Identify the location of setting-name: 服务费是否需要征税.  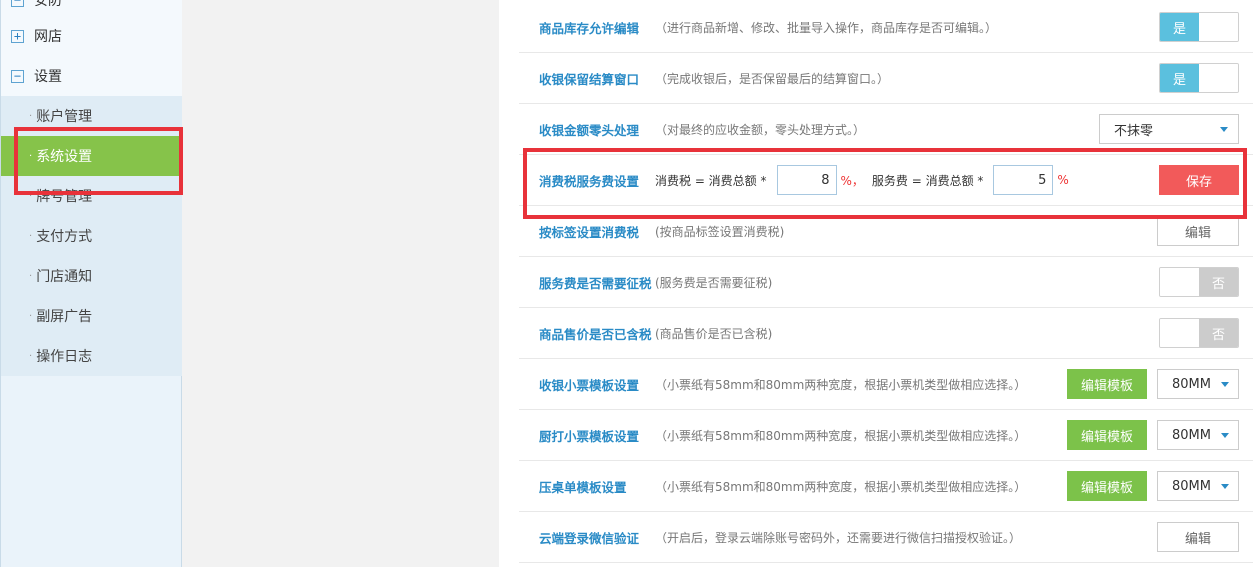
(595, 283).